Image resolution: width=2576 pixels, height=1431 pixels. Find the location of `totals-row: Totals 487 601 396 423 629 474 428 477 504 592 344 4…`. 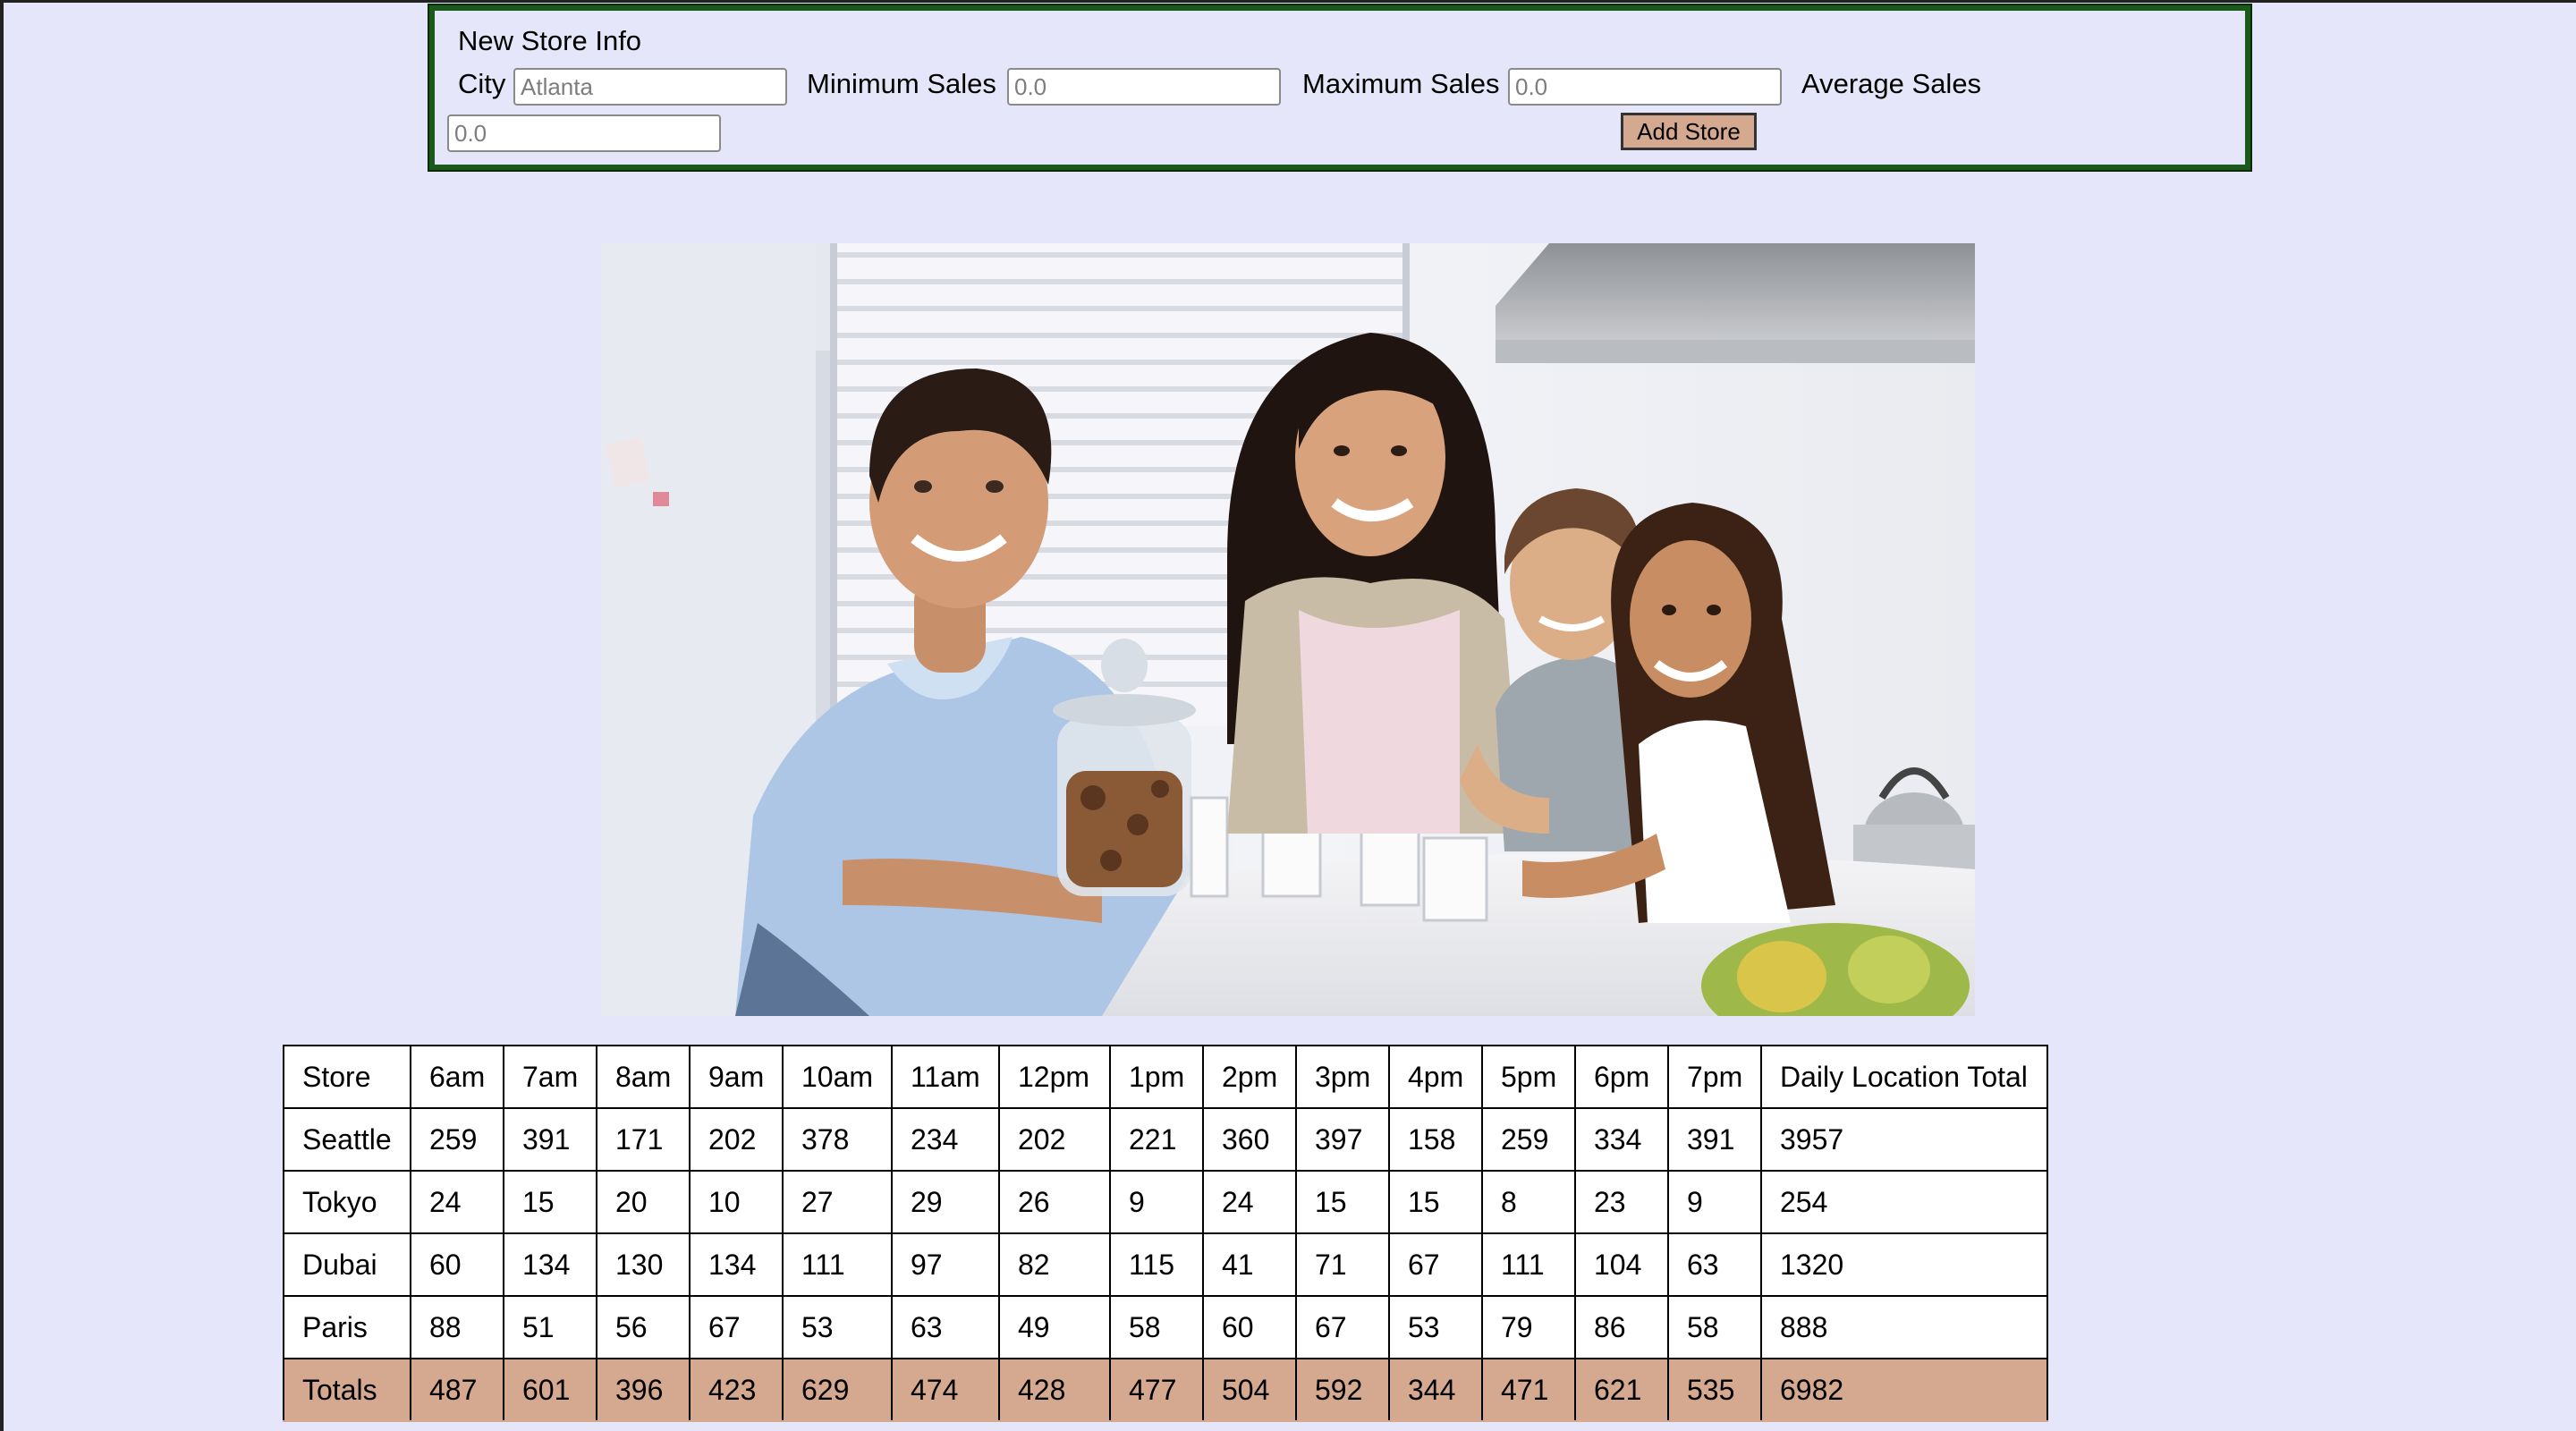

totals-row: Totals 487 601 396 423 629 474 428 477 504 592 344 4… is located at coordinates (1165, 1390).